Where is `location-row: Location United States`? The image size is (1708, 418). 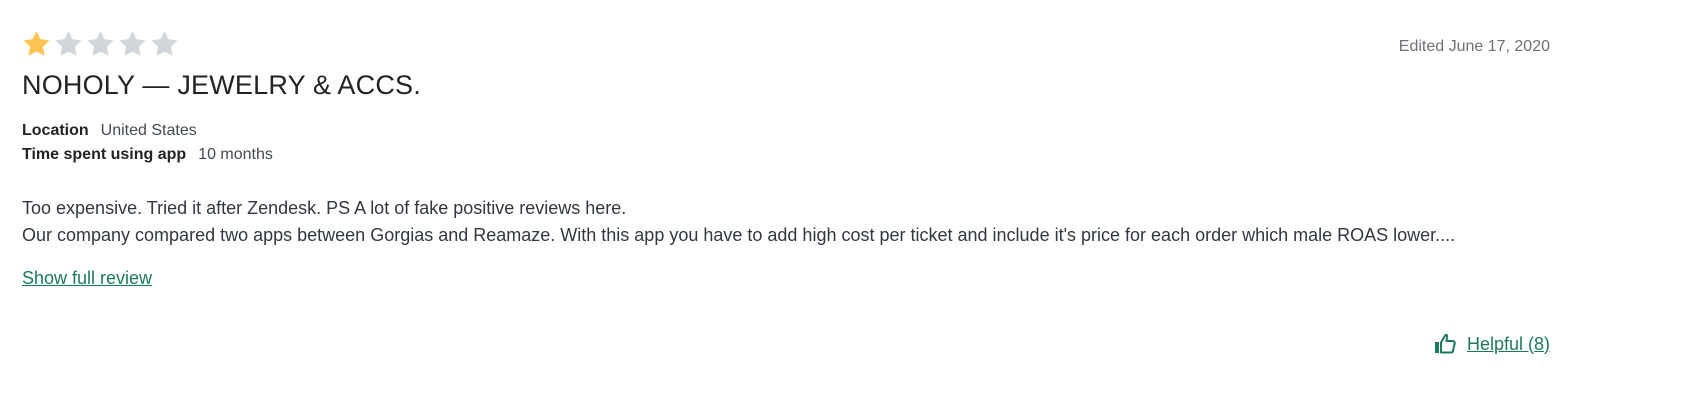
location-row: Location United States is located at coordinates (147, 131).